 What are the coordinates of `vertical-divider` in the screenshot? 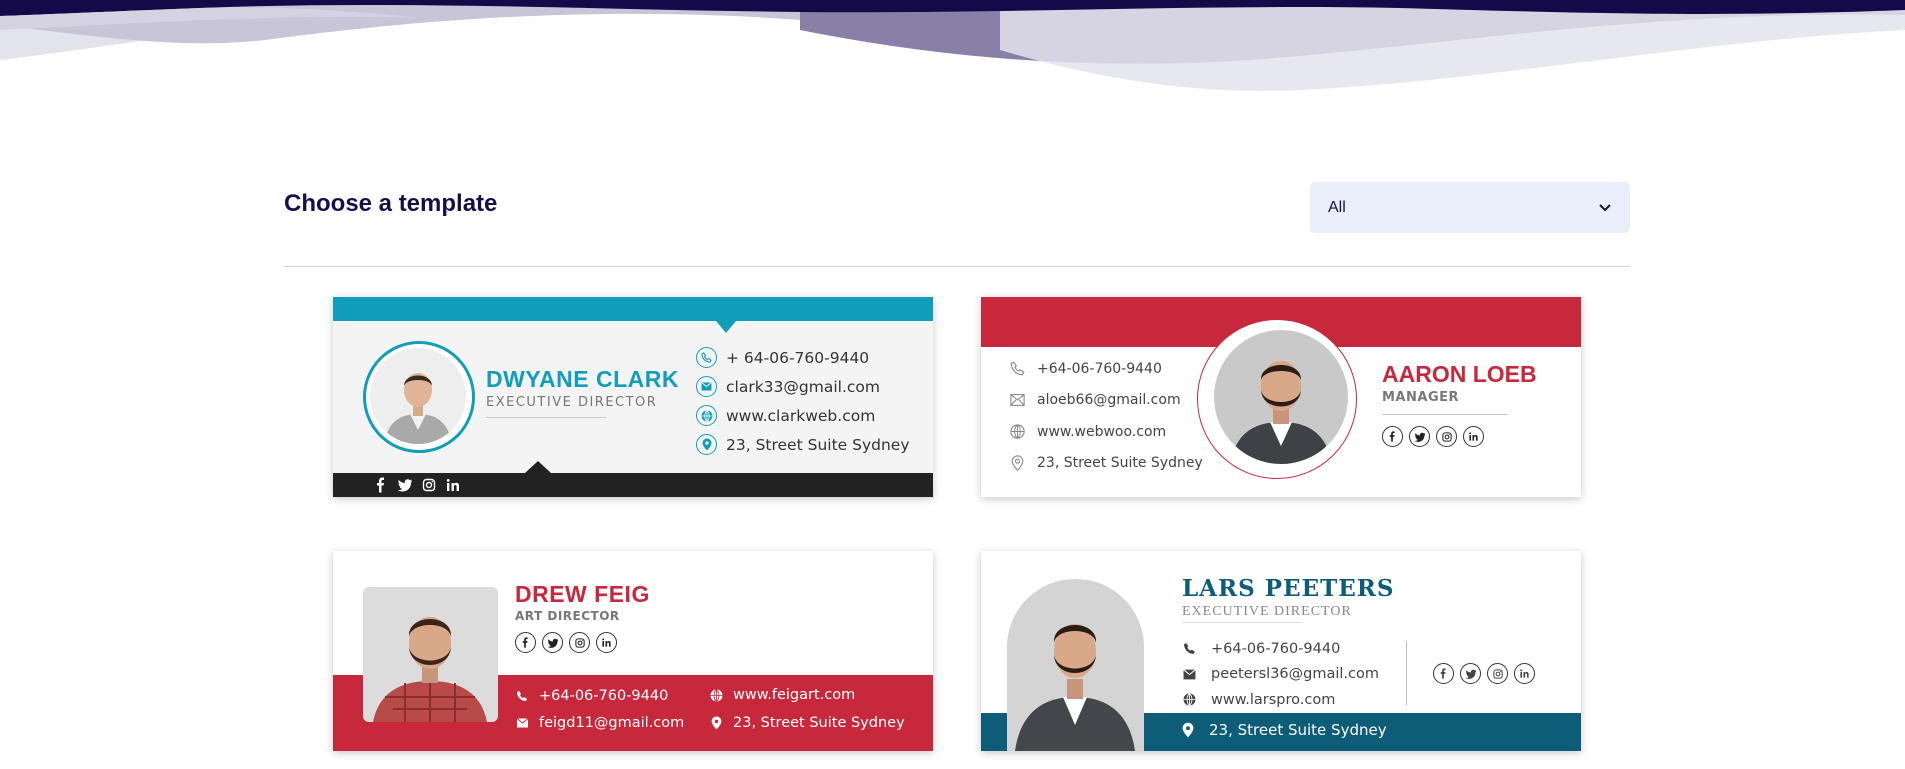 It's located at (1406, 673).